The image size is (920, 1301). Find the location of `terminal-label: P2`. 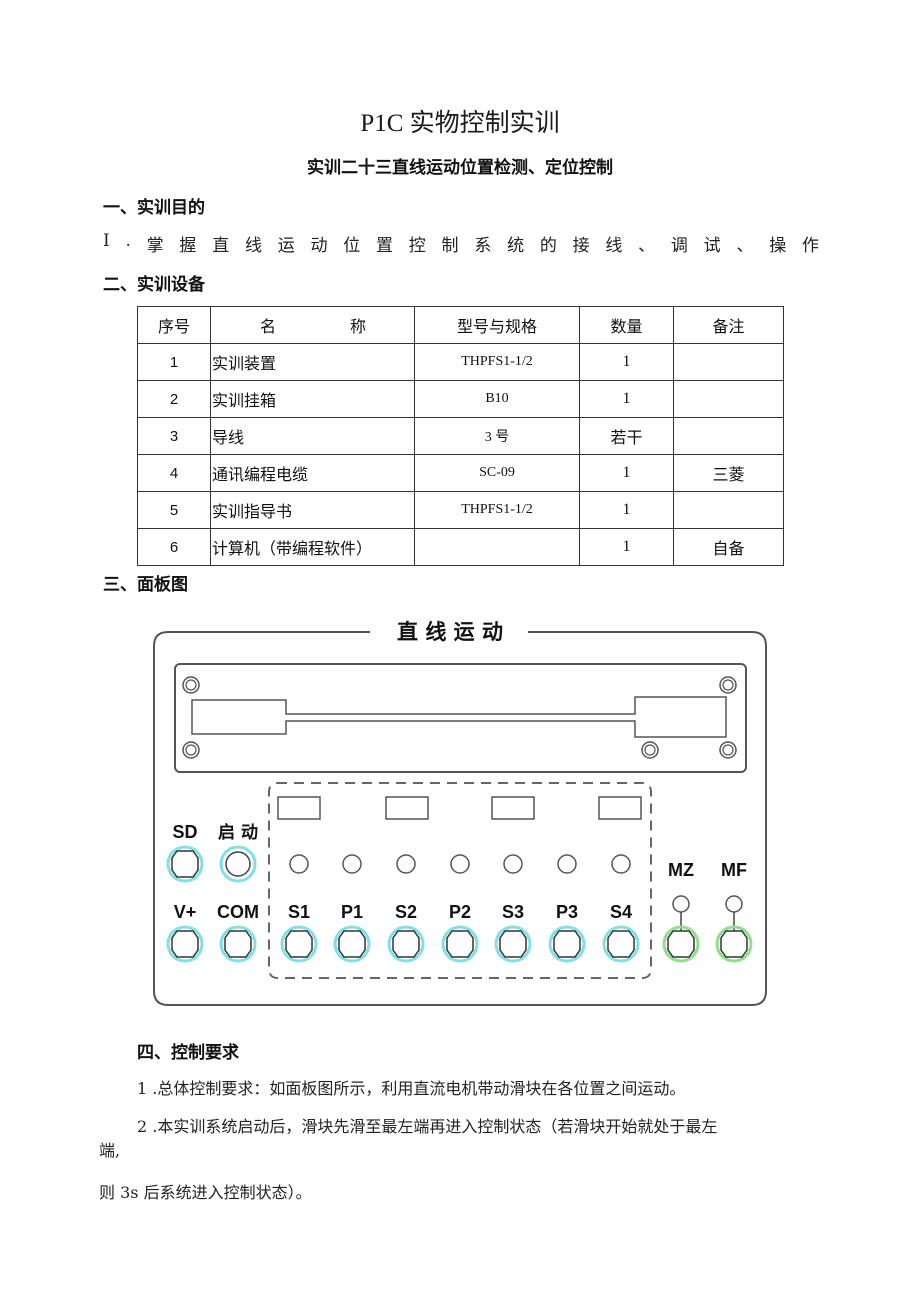

terminal-label: P2 is located at coordinates (460, 912).